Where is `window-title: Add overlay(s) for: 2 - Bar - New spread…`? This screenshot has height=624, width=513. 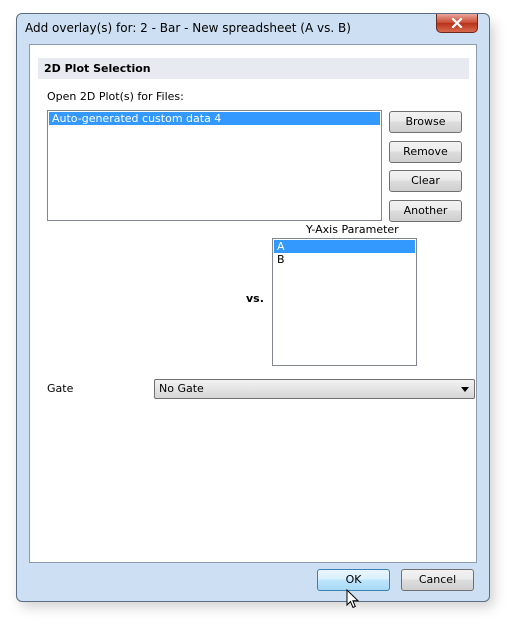
window-title: Add overlay(s) for: 2 - Bar - New spread… is located at coordinates (188, 28).